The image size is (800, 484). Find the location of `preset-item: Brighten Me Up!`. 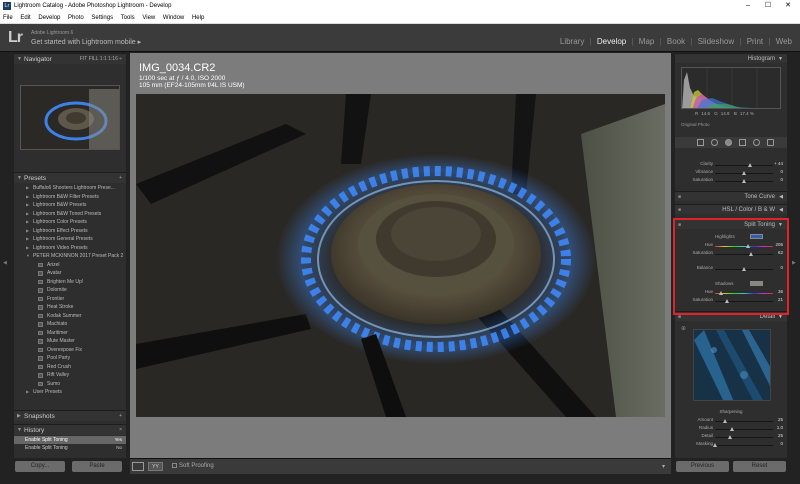

preset-item: Brighten Me Up! is located at coordinates (70, 282).